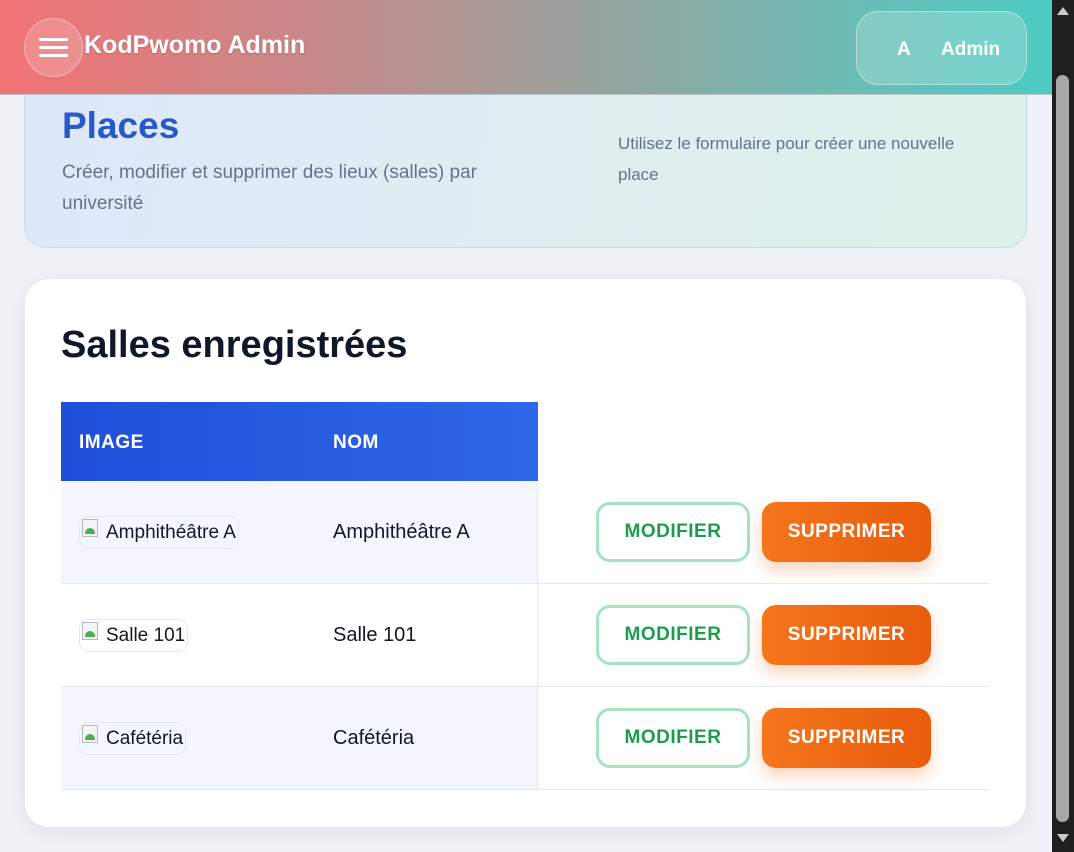  Describe the element at coordinates (526, 47) in the screenshot. I see `top-header: KodPwomo Admin A Admin` at that location.